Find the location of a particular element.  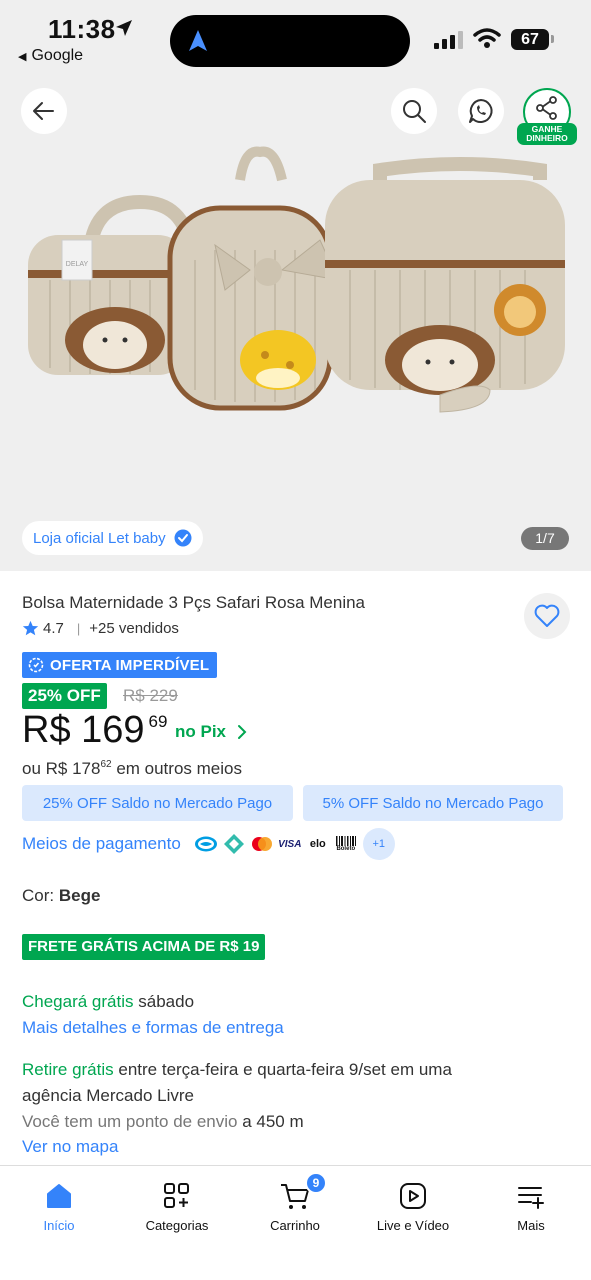

right-bag-illustration is located at coordinates (445, 285).